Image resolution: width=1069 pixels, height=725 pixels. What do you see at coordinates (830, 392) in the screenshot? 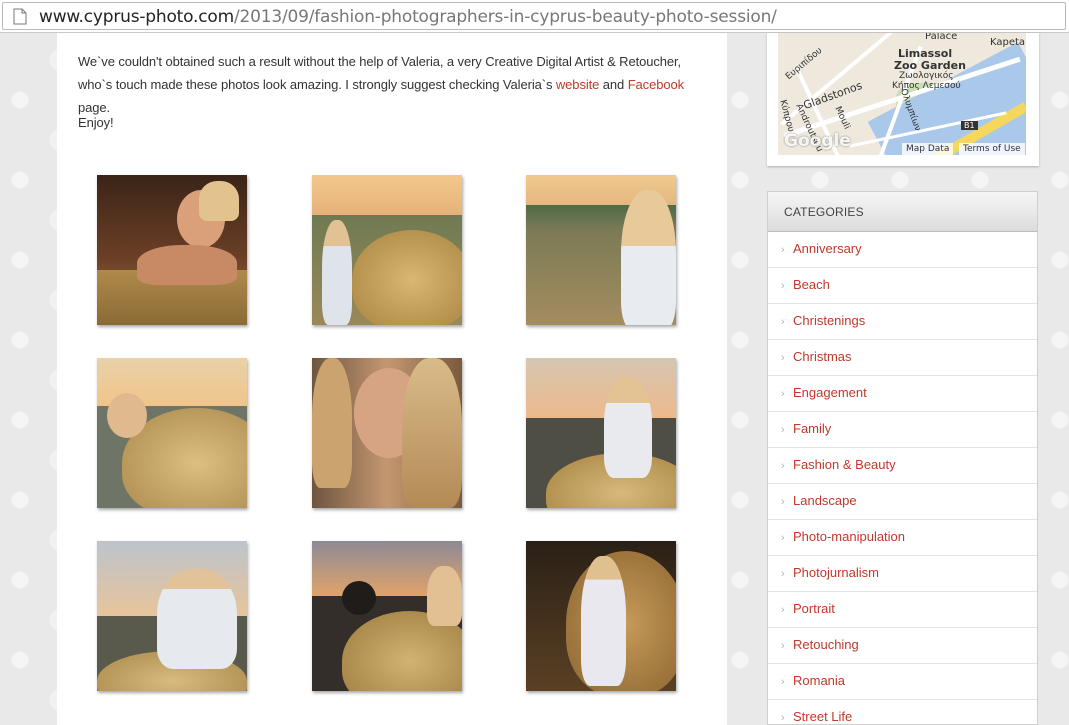
I see `category-link: Engagement` at bounding box center [830, 392].